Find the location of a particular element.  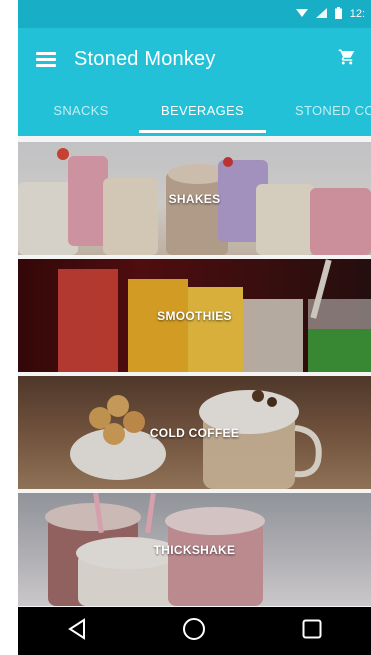

tab-stoned-co: STONED CO is located at coordinates (333, 113).